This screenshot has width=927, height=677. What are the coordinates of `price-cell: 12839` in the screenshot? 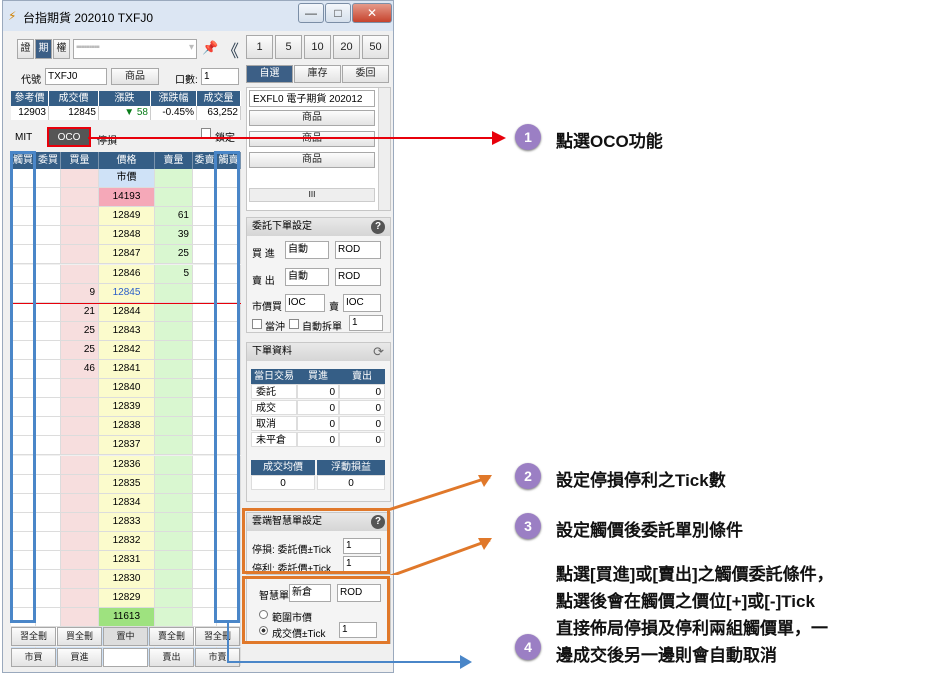 It's located at (127, 408).